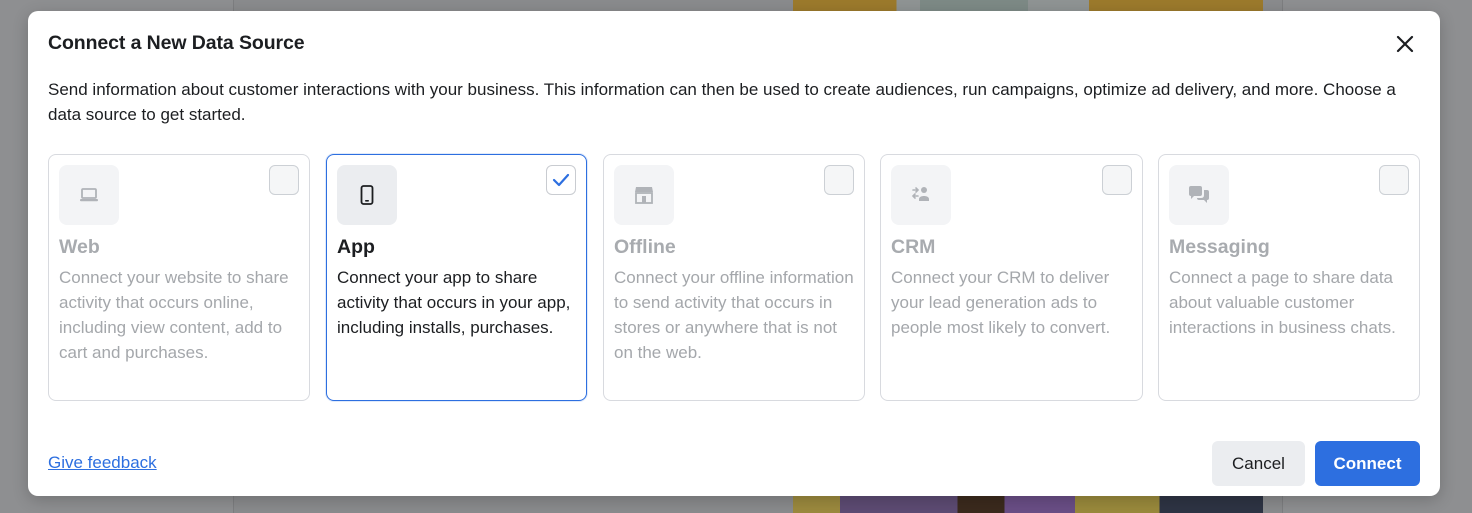 The width and height of the screenshot is (1472, 513). I want to click on source-checkbox-app, so click(561, 180).